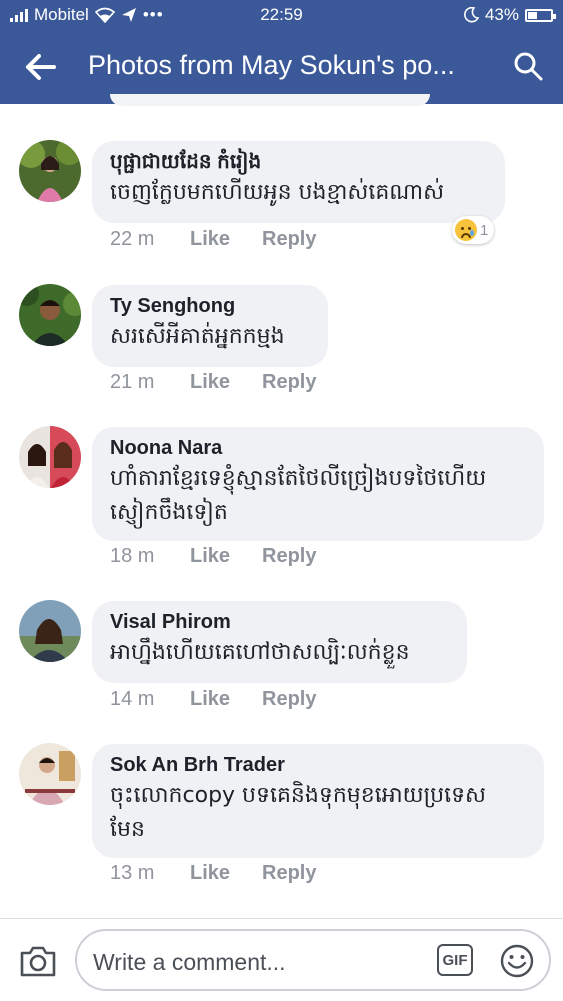 The width and height of the screenshot is (563, 1001). I want to click on gif-button: GIF, so click(455, 960).